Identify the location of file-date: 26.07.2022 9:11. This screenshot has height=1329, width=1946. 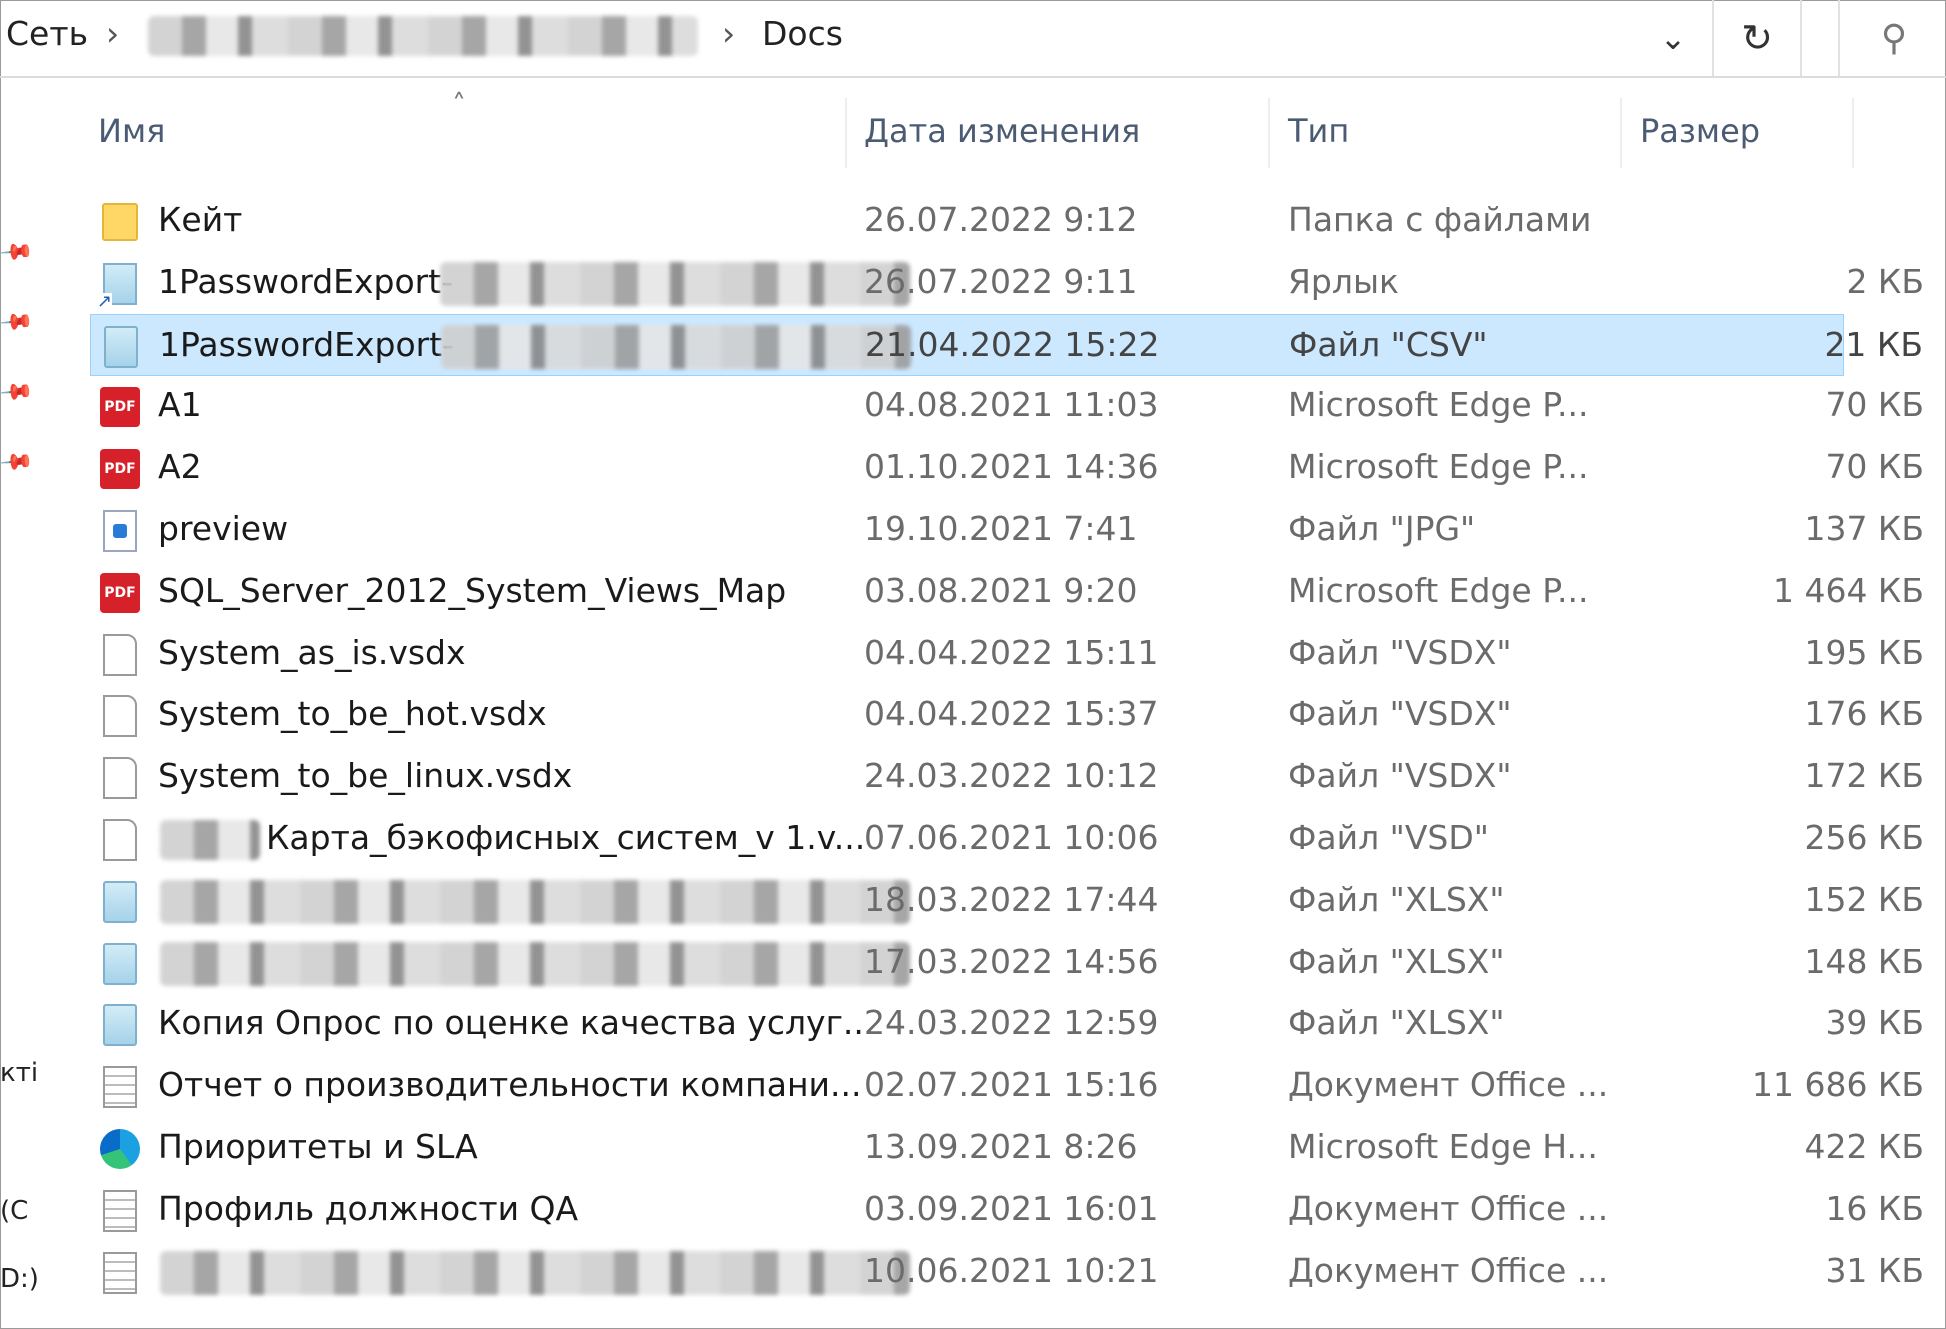
(1001, 281).